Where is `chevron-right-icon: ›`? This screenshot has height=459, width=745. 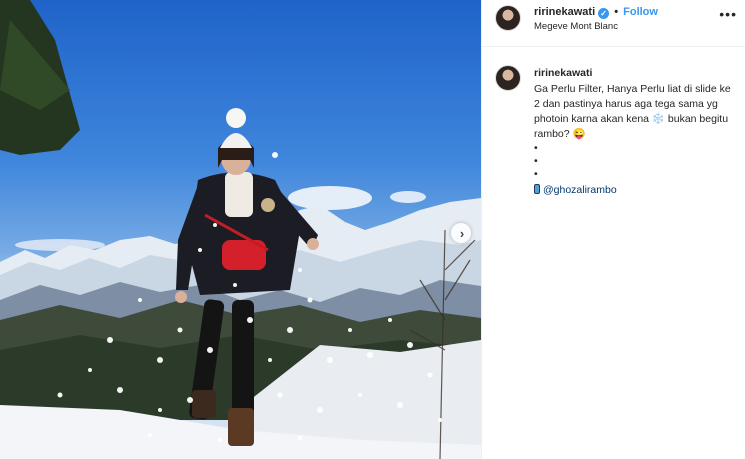
chevron-right-icon: › is located at coordinates (462, 233).